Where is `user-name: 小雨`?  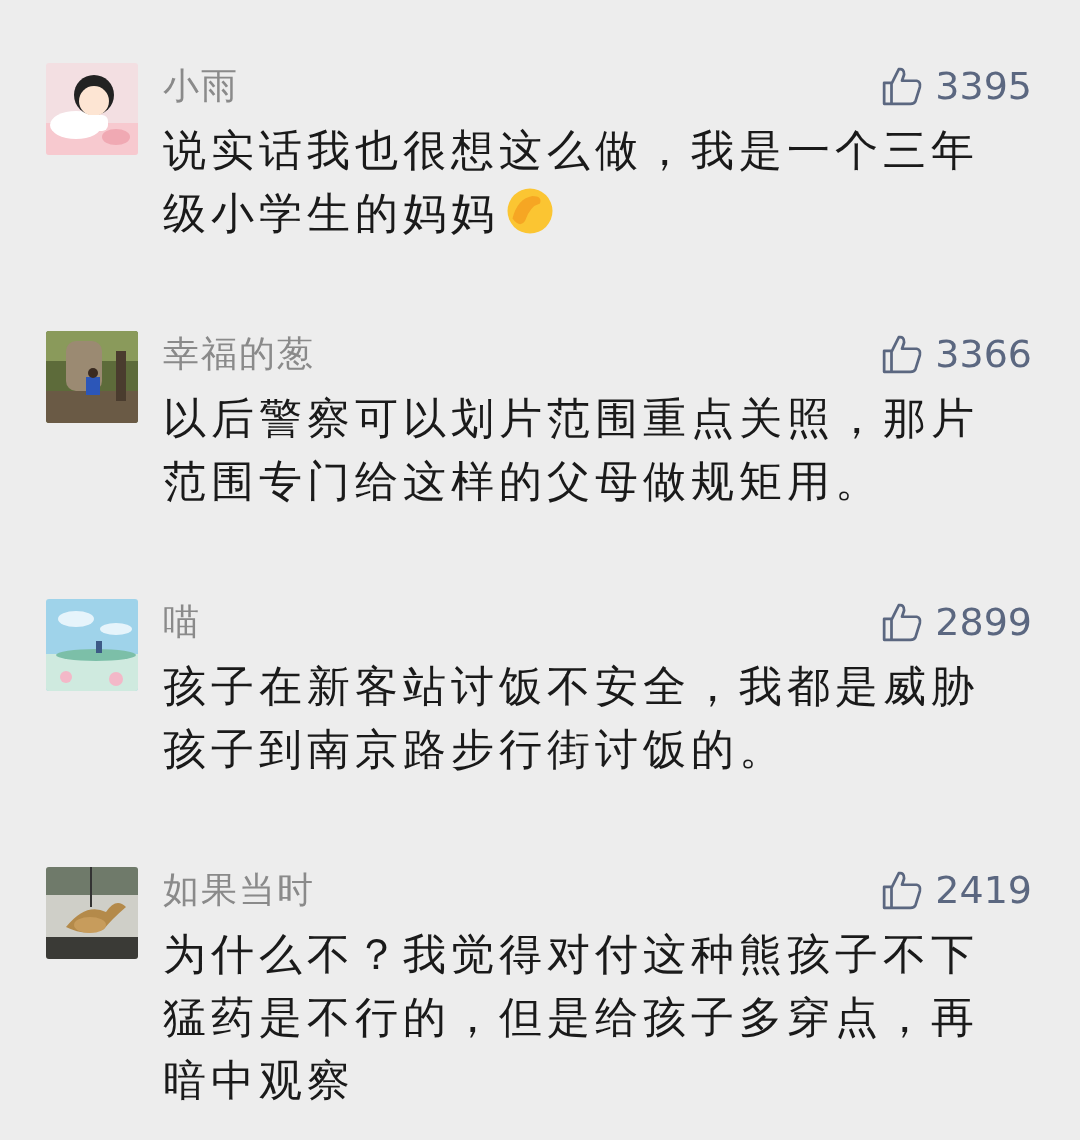 user-name: 小雨 is located at coordinates (201, 85).